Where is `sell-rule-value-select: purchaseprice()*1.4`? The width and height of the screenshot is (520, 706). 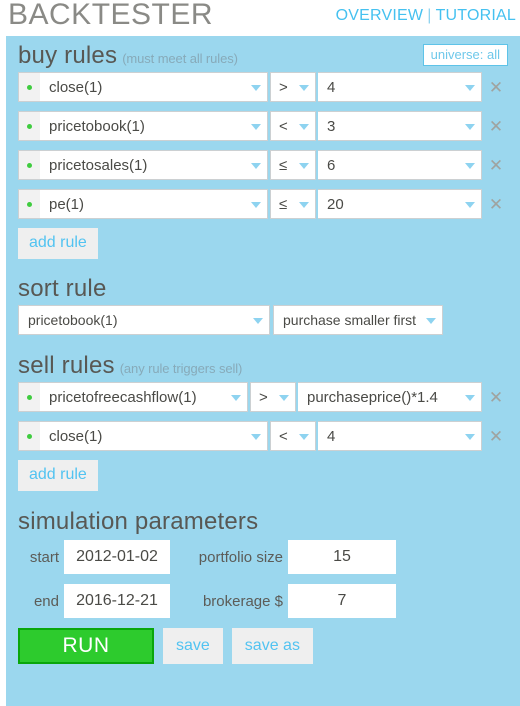
sell-rule-value-select: purchaseprice()*1.4 is located at coordinates (390, 397).